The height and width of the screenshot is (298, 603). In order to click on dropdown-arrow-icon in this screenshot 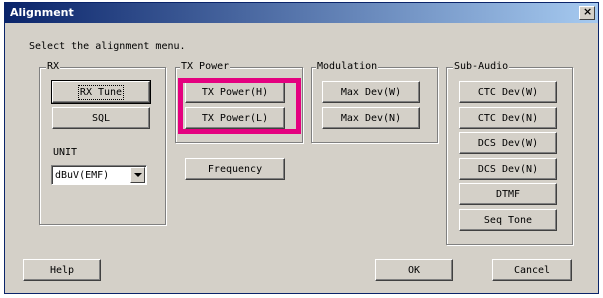, I will do `click(137, 175)`.